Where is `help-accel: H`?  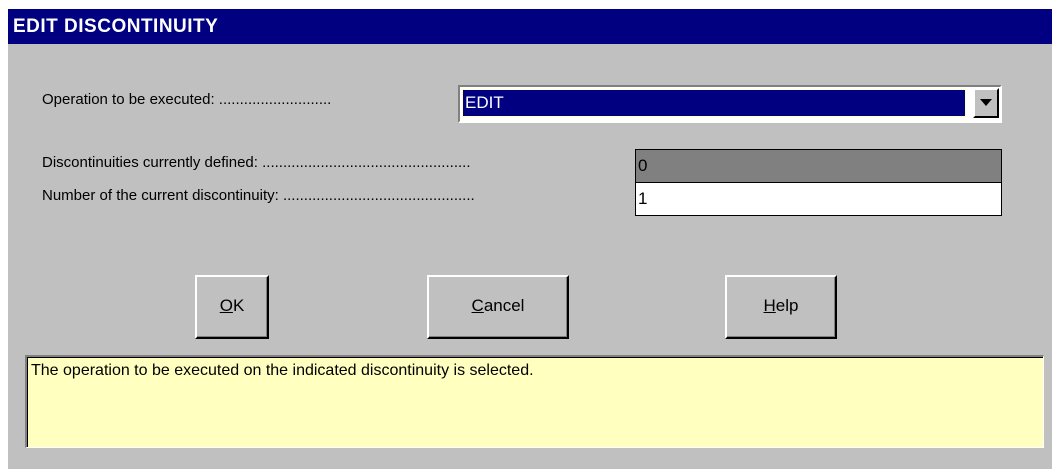
help-accel: H is located at coordinates (769, 305).